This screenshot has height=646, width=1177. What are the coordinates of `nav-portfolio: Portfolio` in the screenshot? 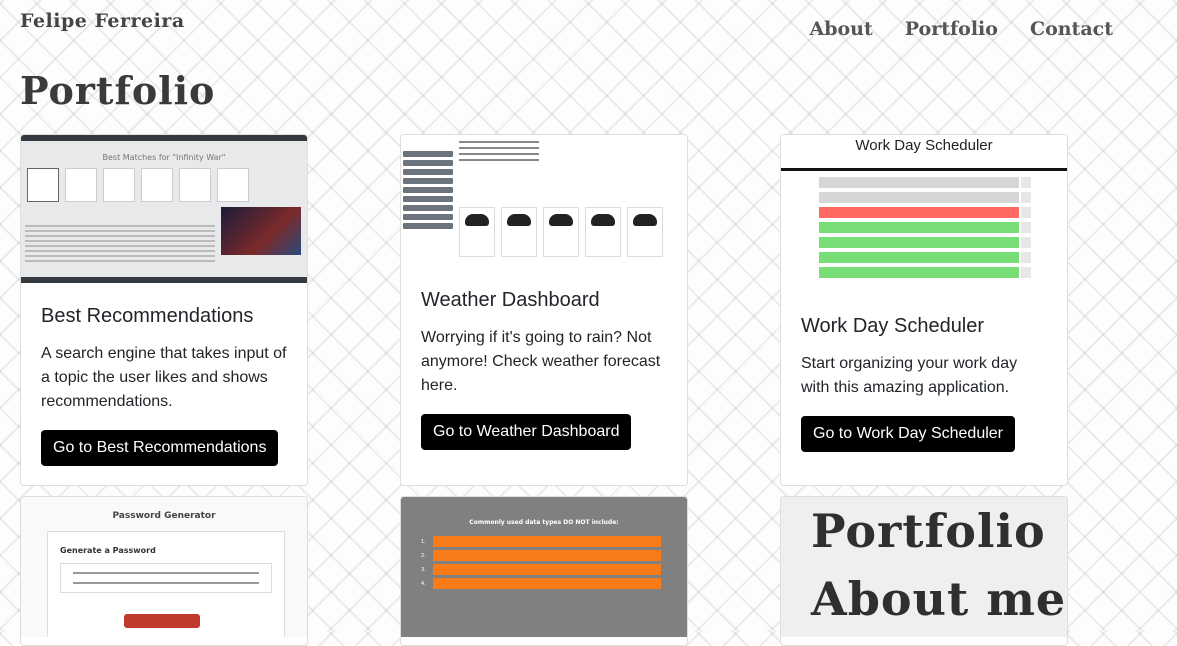 It's located at (951, 29).